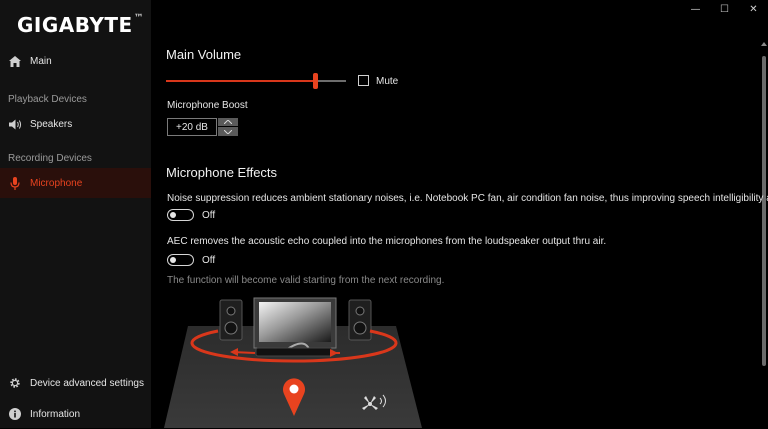  Describe the element at coordinates (316, 81) in the screenshot. I see `volume-slider-thumb` at that location.